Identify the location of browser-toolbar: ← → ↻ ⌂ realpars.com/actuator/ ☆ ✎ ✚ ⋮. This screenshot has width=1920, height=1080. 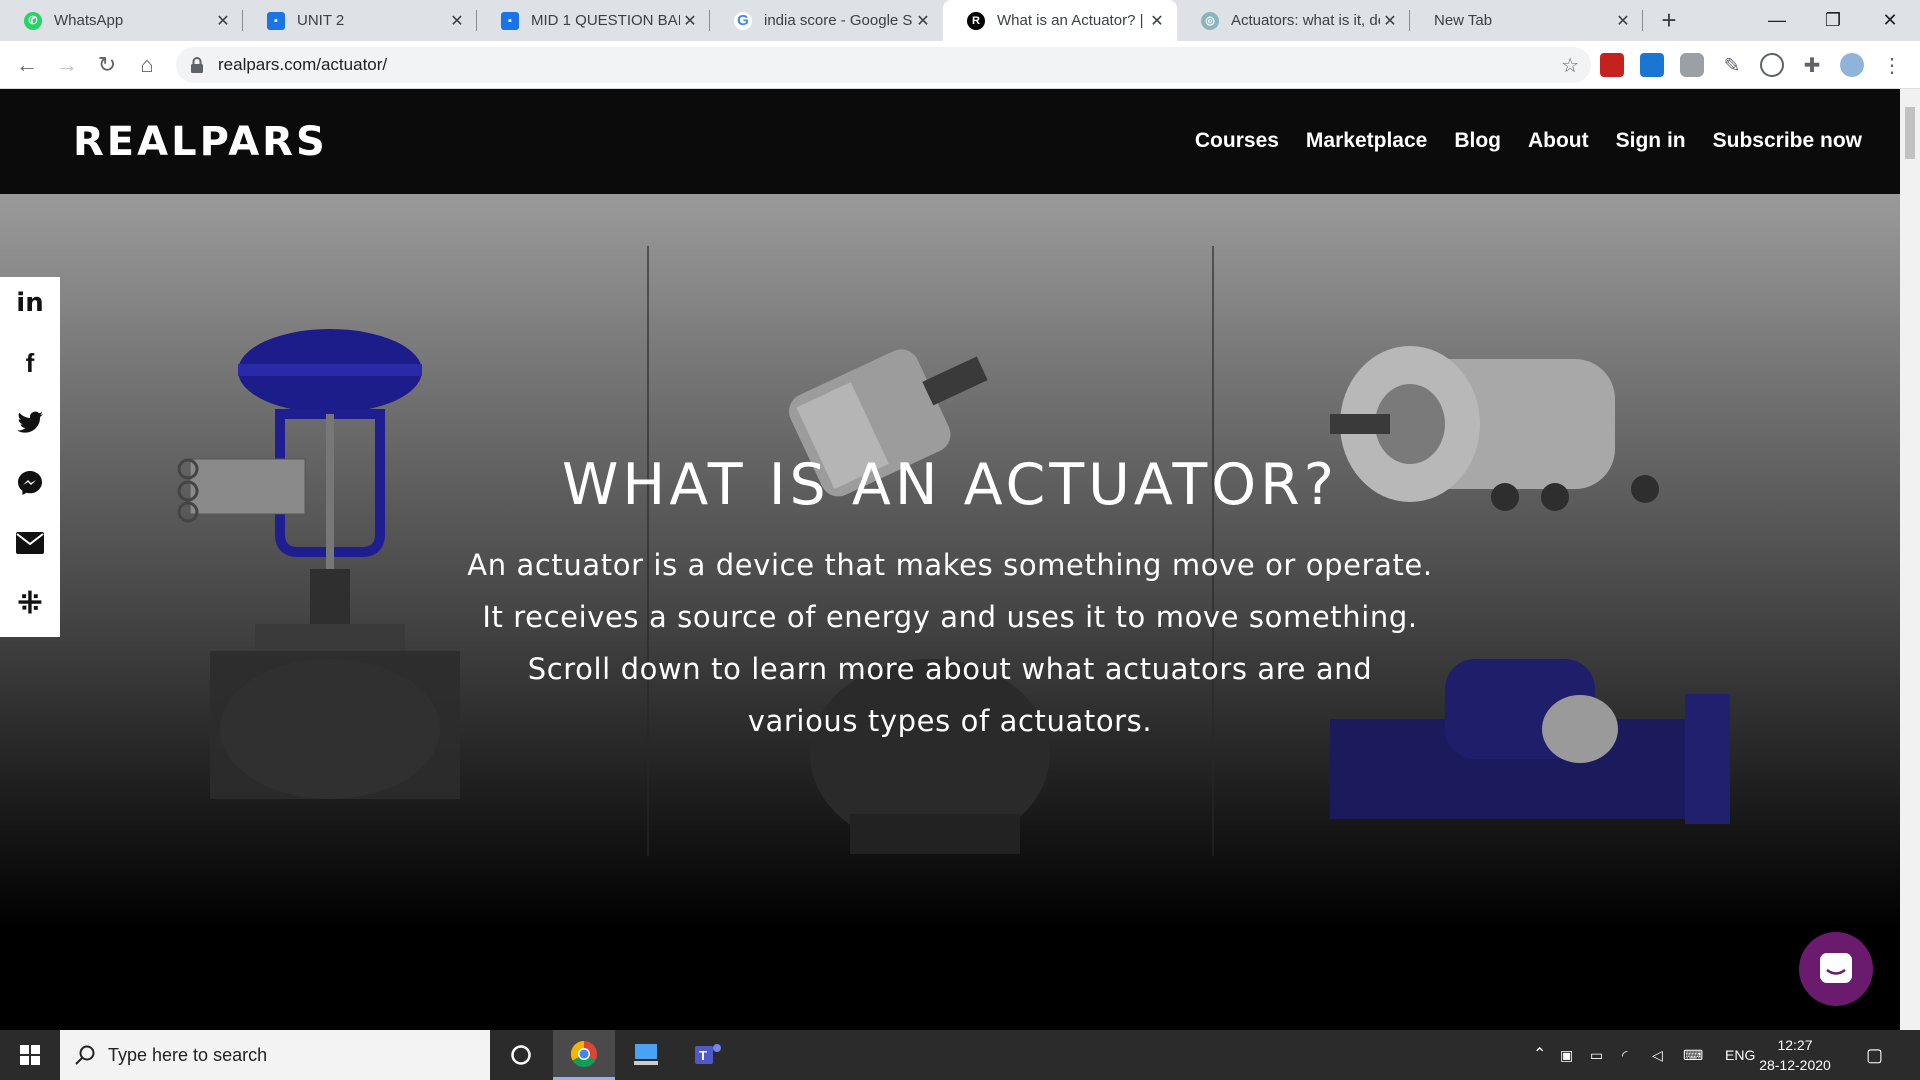
(960, 65).